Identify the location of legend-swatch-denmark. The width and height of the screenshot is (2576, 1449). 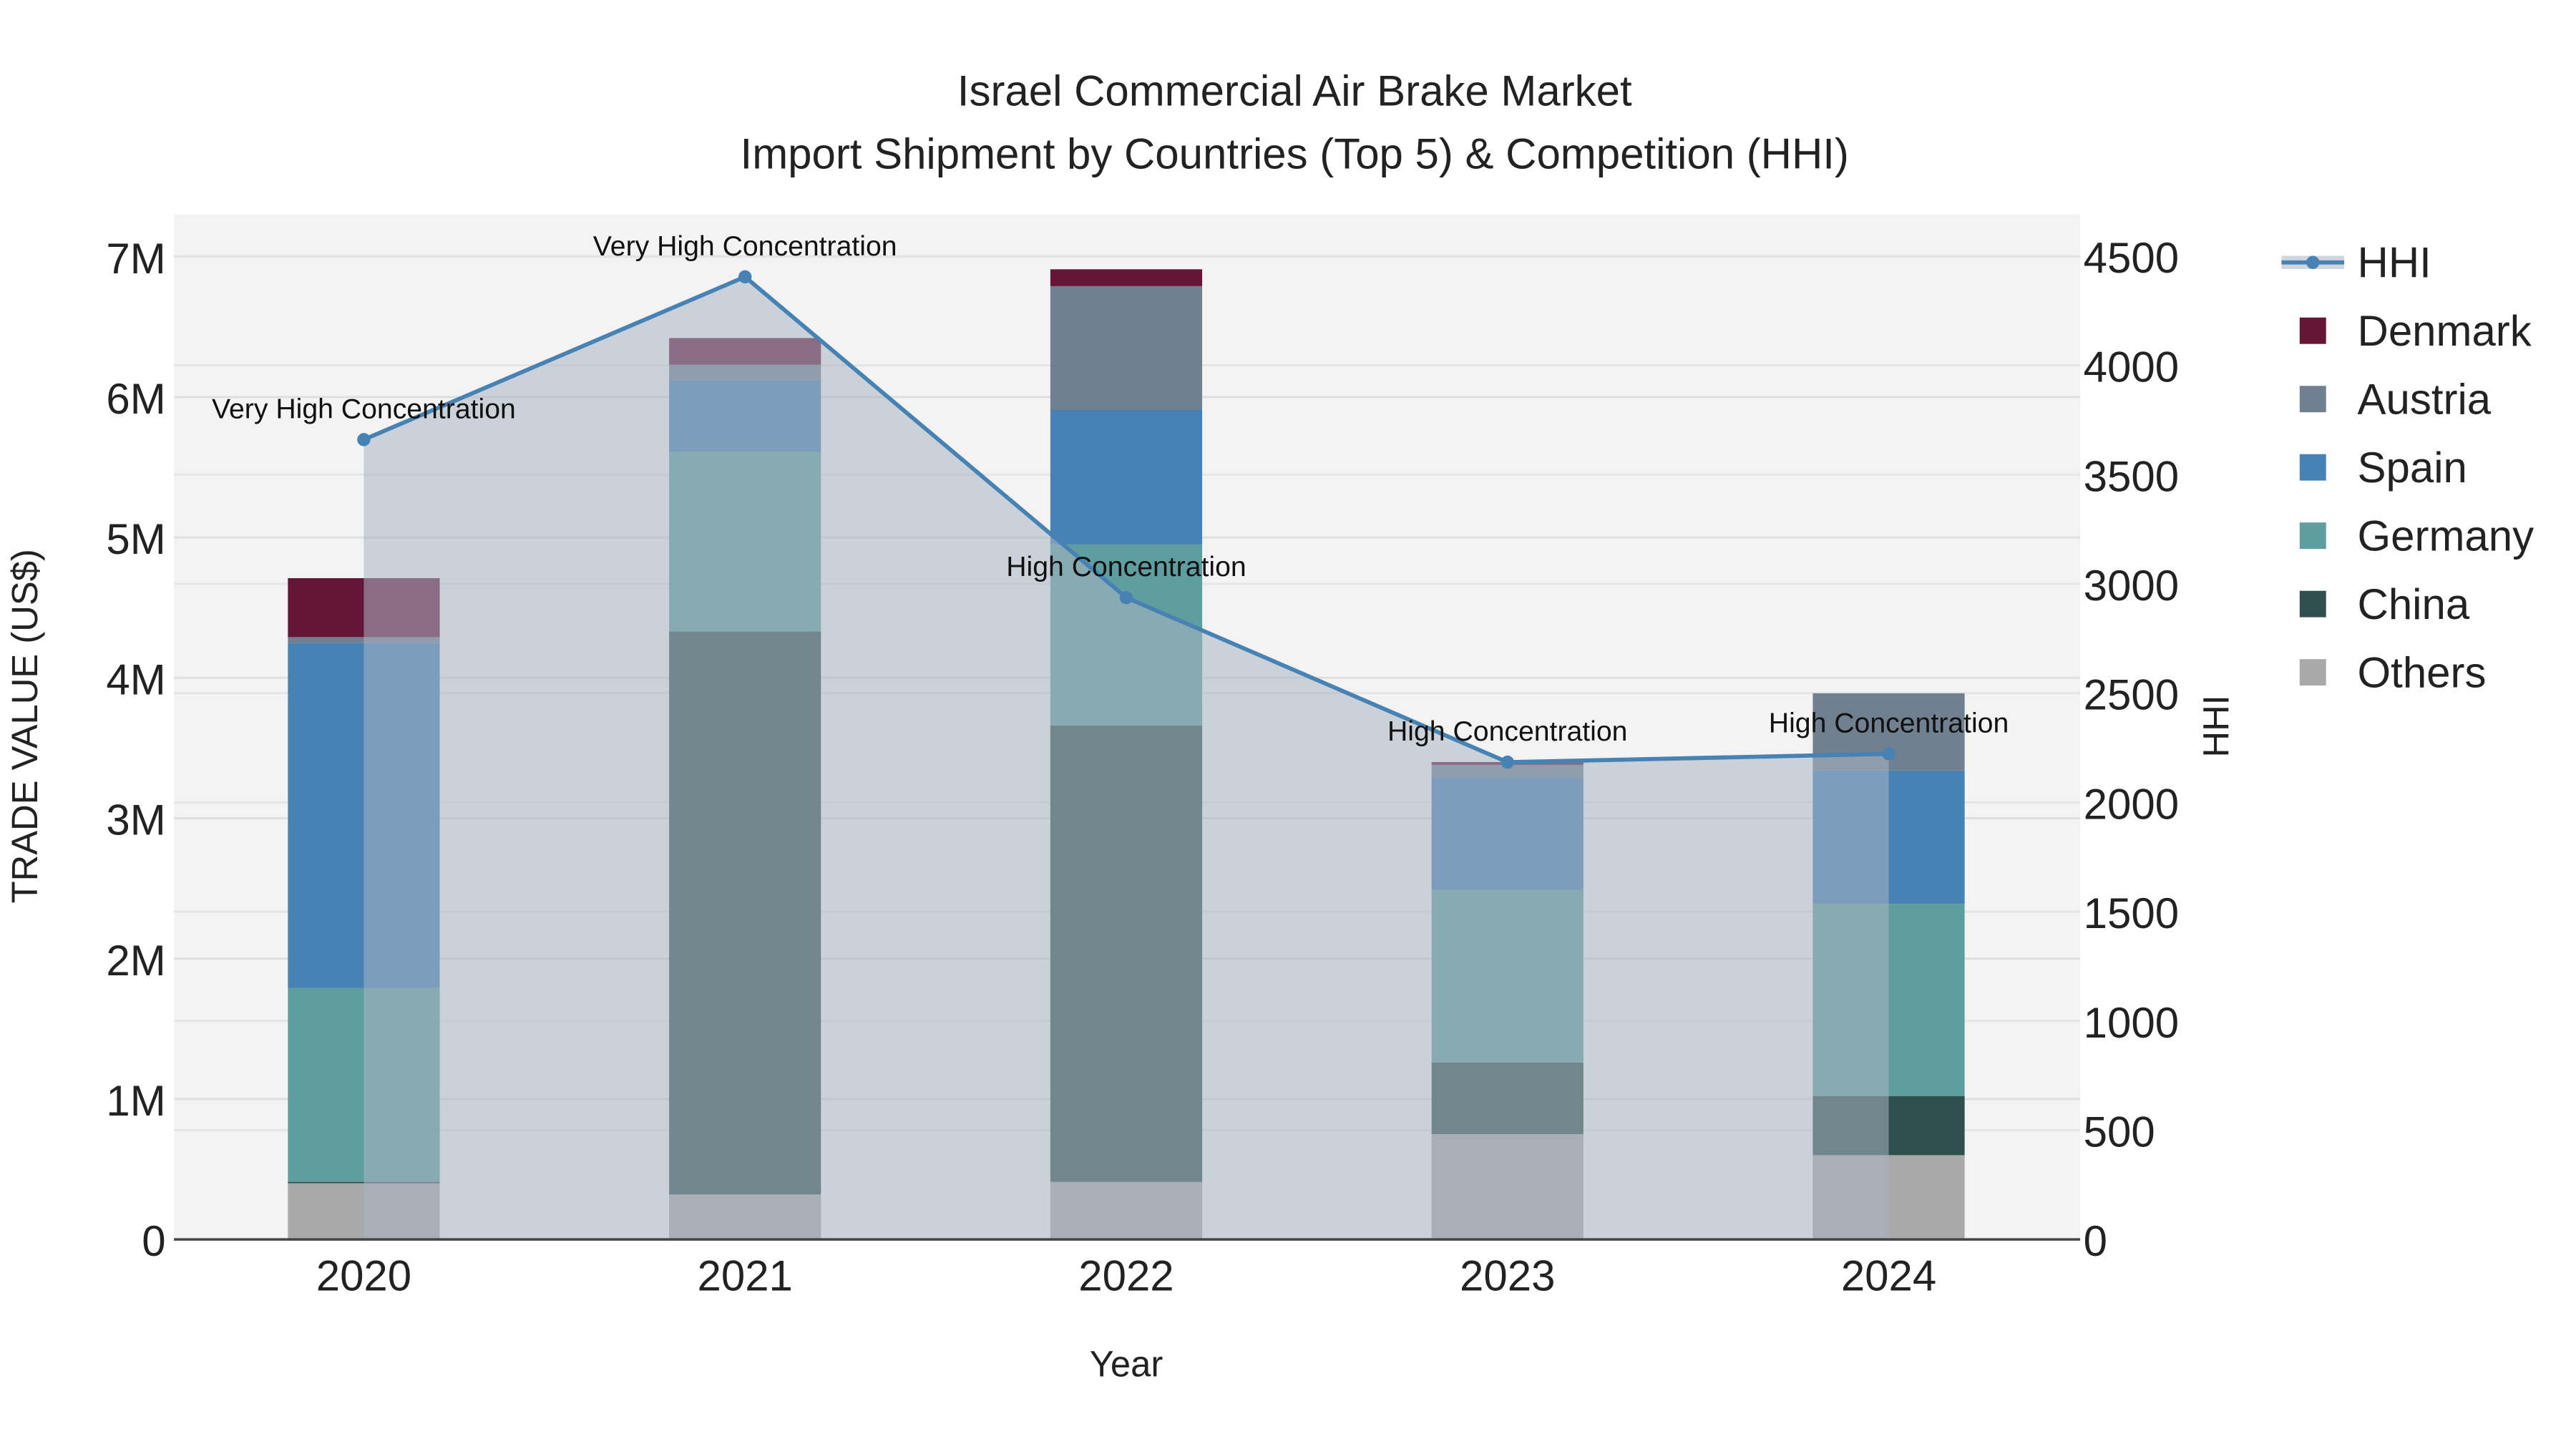
(2312, 330).